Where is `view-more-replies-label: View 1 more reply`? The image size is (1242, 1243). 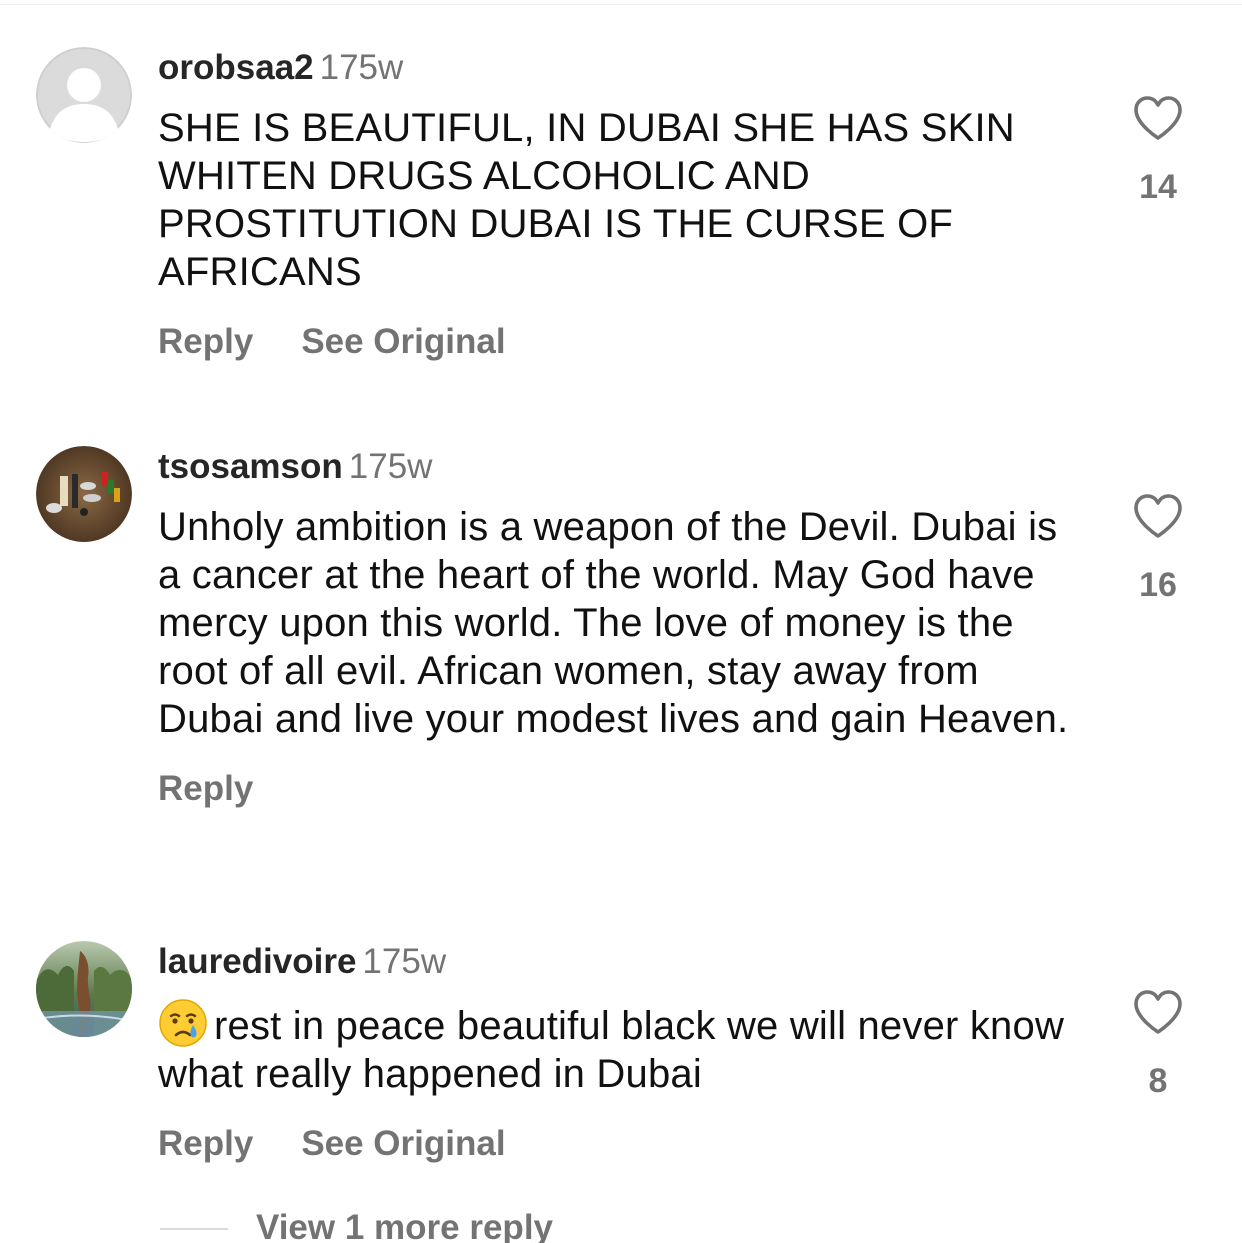 view-more-replies-label: View 1 more reply is located at coordinates (404, 1225).